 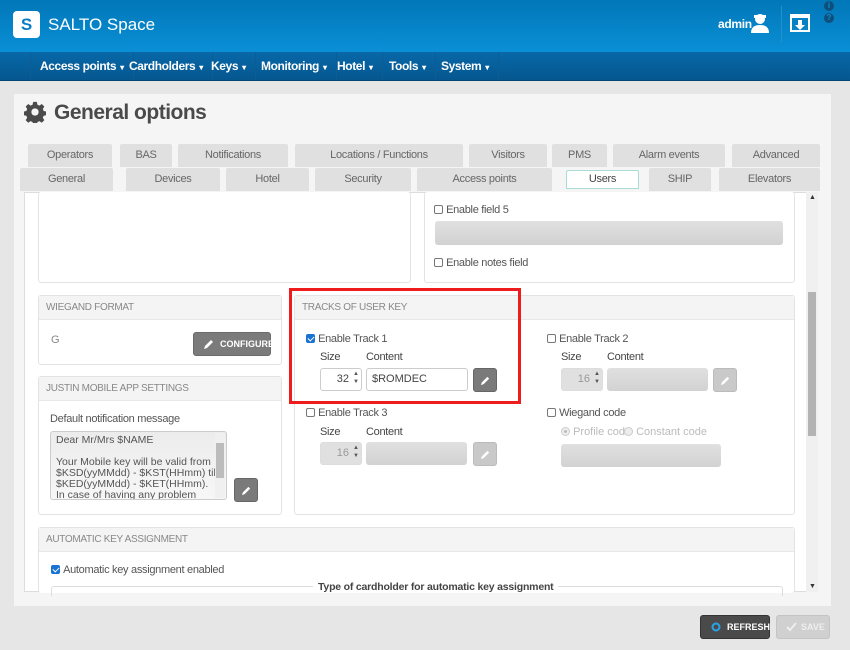 What do you see at coordinates (247, 344) in the screenshot?
I see `configure-label: CONFIGURE` at bounding box center [247, 344].